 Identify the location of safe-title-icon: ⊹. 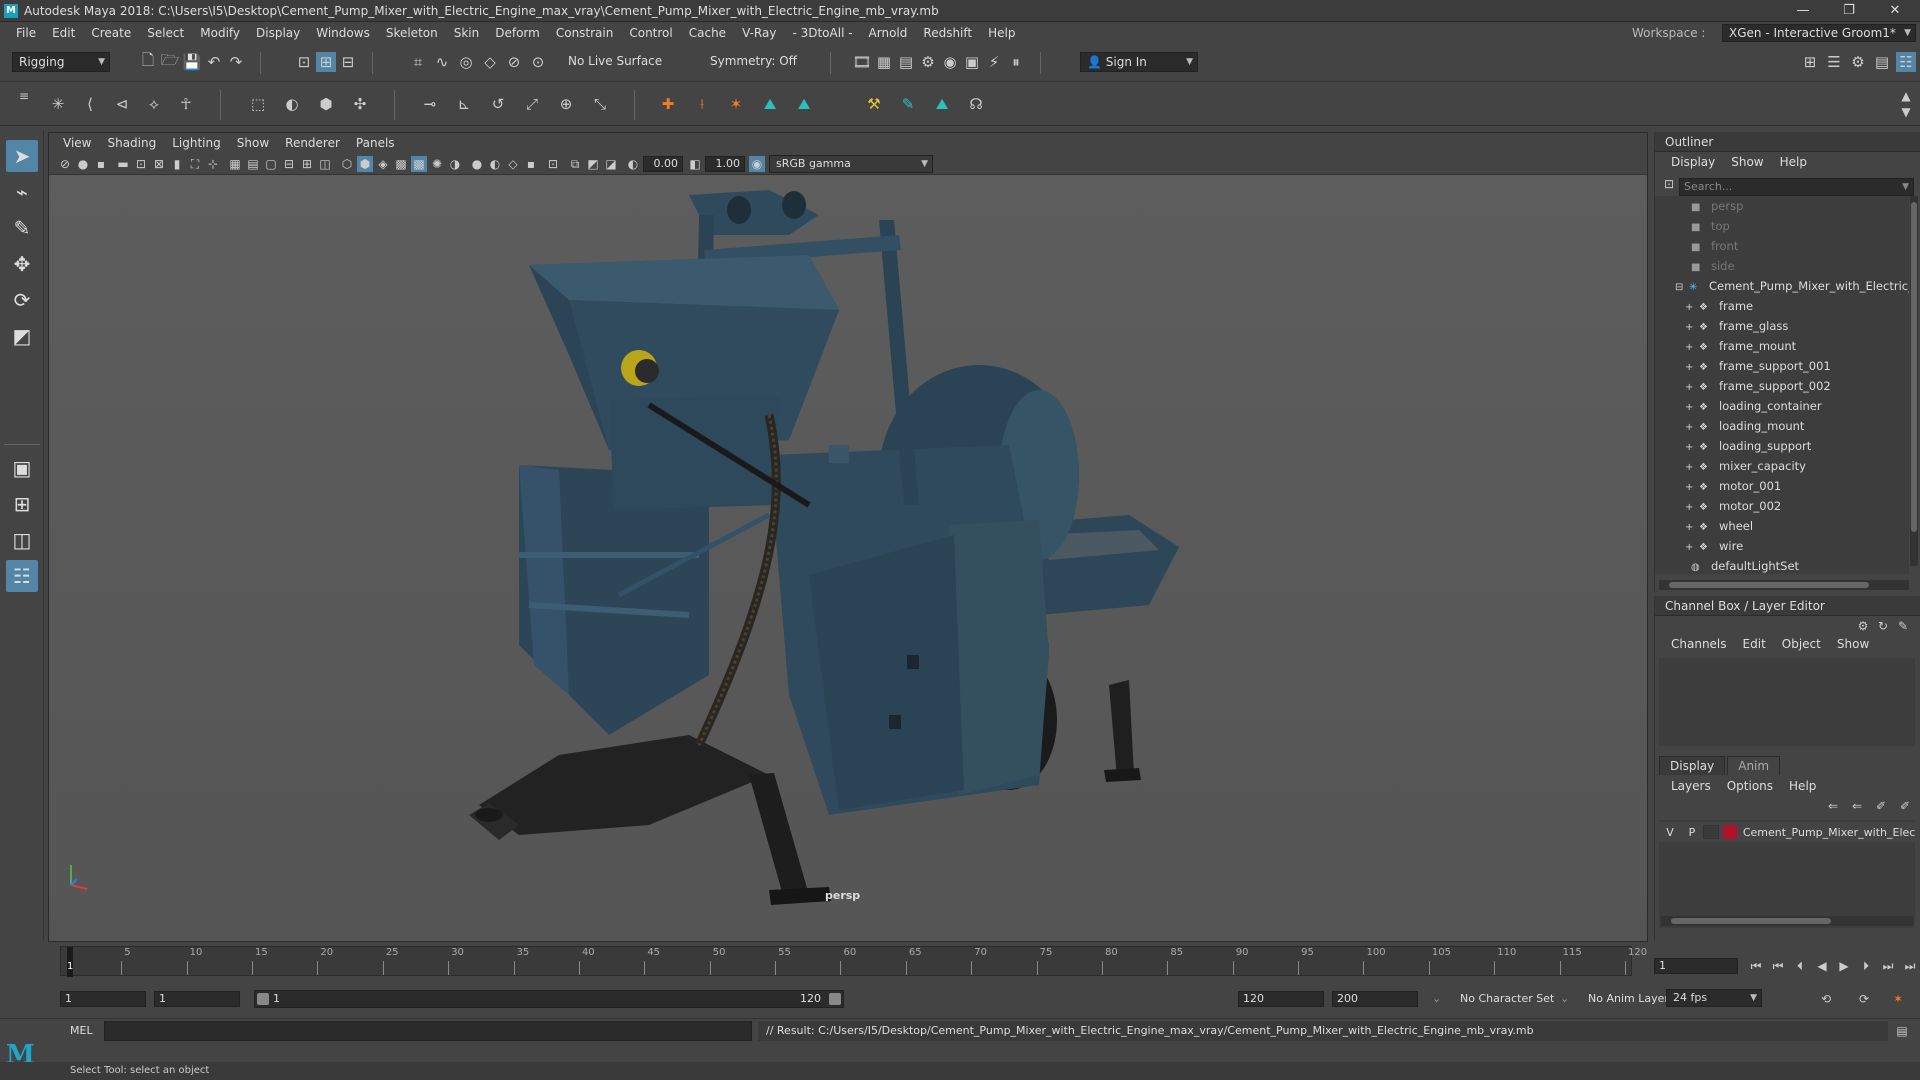
(213, 164).